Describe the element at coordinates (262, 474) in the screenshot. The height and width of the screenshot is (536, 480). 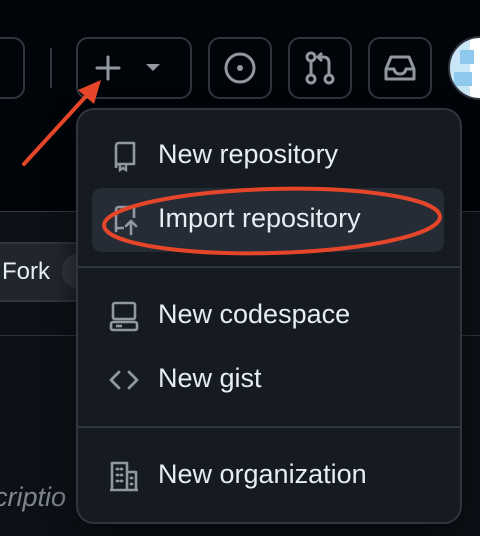
I see `menu-item-label: New organization` at that location.